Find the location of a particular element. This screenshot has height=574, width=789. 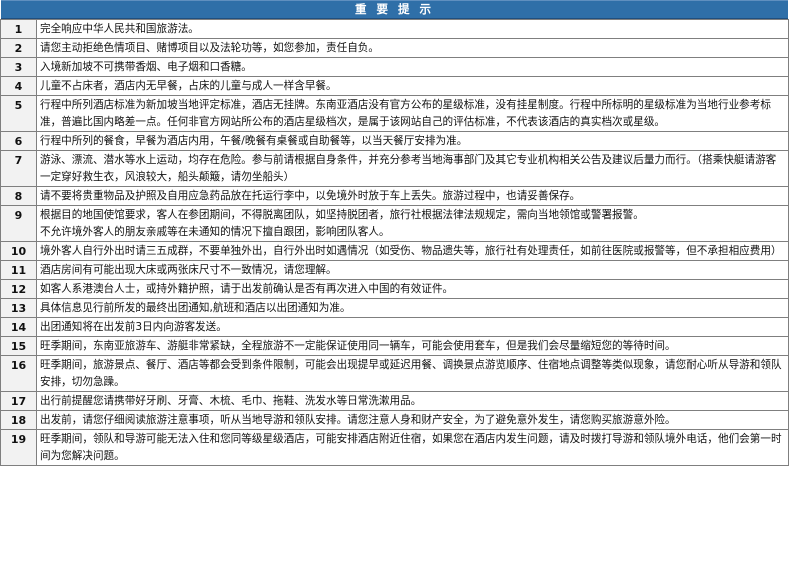

row-number: 9 is located at coordinates (18, 223).